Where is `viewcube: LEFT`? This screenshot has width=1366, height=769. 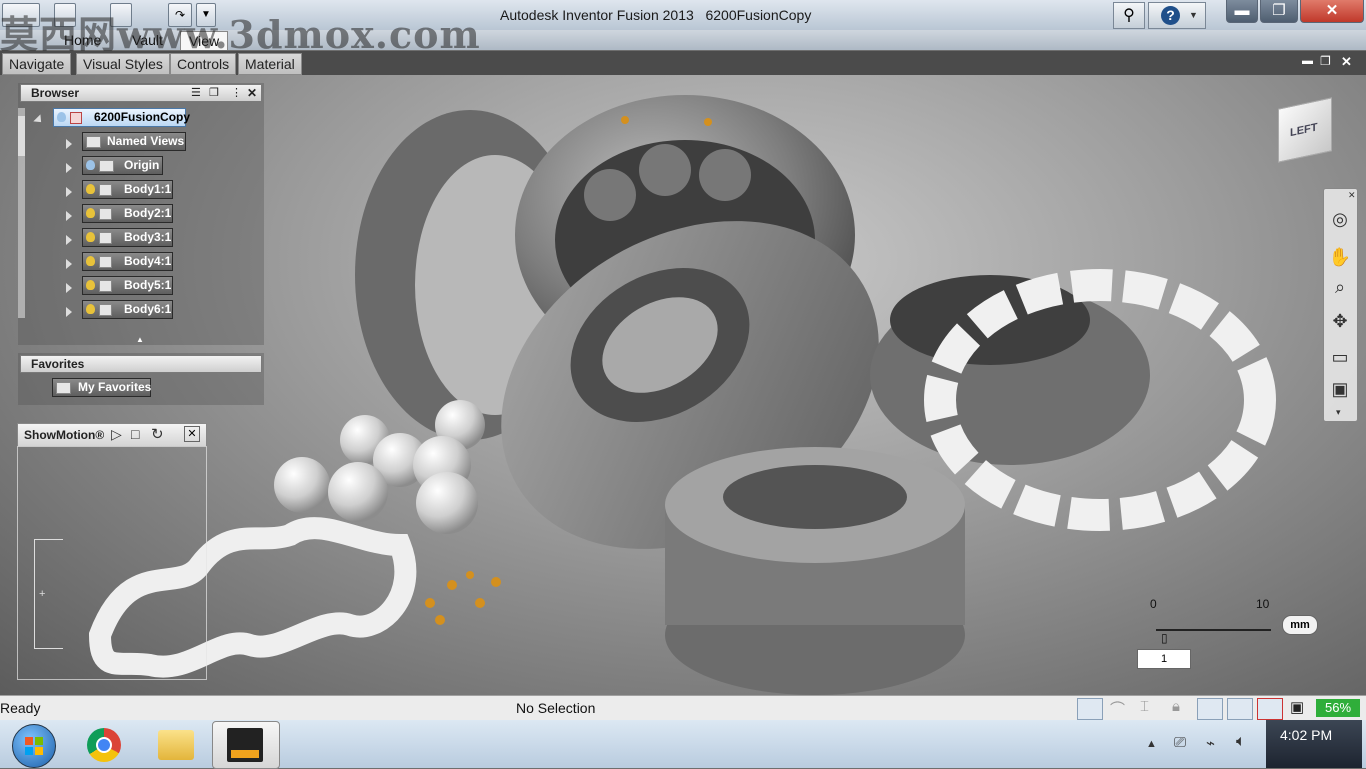
viewcube: LEFT is located at coordinates (1305, 130).